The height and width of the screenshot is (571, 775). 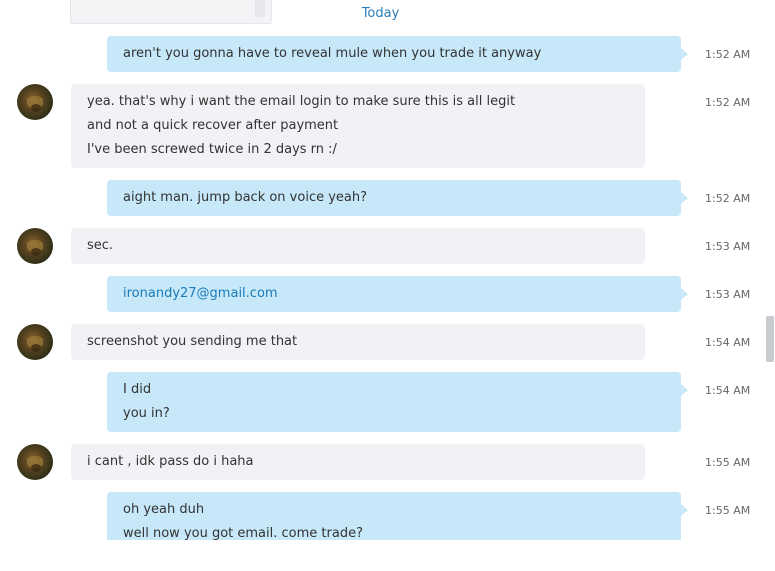 What do you see at coordinates (358, 462) in the screenshot?
I see `incoming-message-bubble: i cant , idk pass do i haha` at bounding box center [358, 462].